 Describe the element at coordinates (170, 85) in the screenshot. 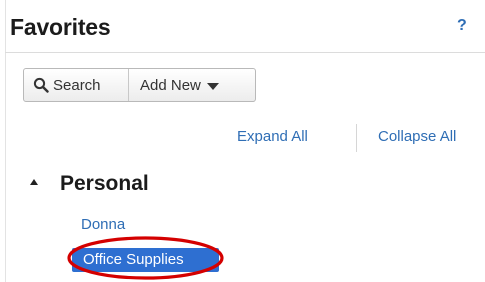

I see `add-new-button-label: Add New` at that location.